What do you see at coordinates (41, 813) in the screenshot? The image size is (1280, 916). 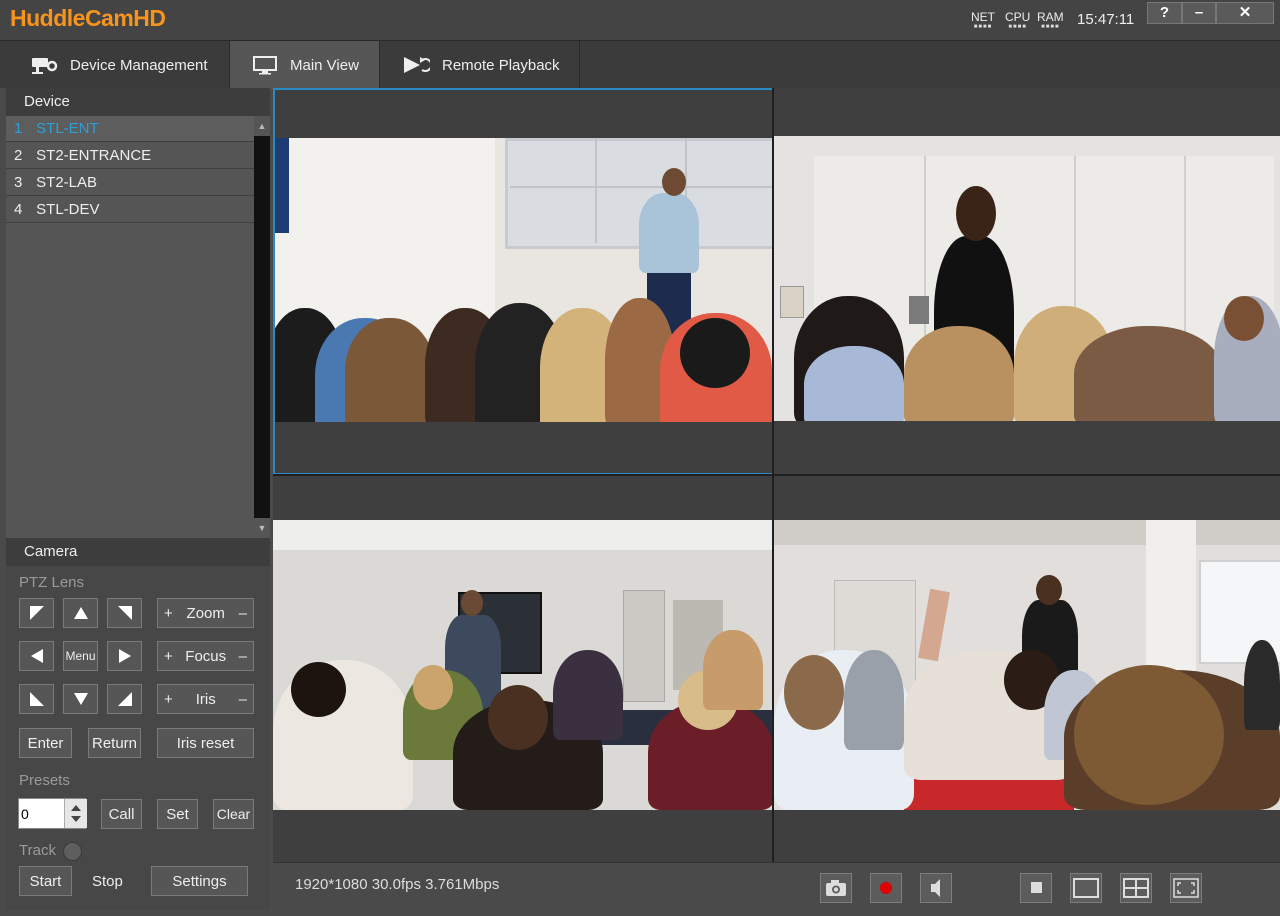 I see `preset-number-input` at bounding box center [41, 813].